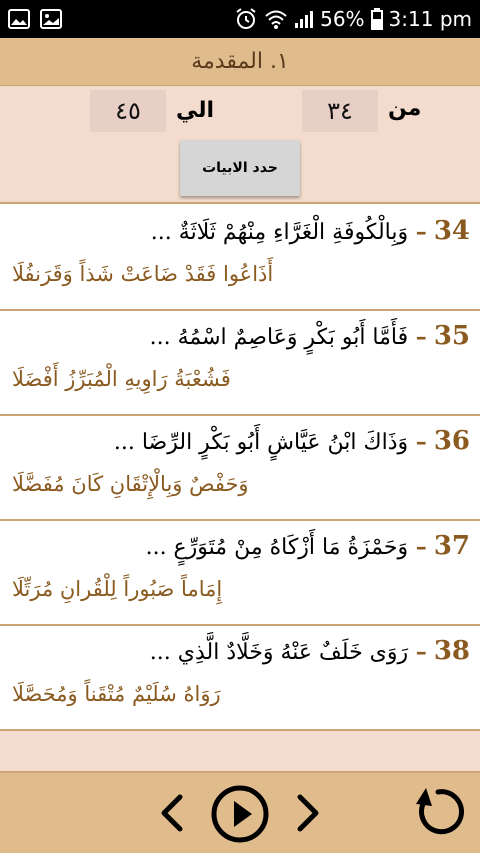 The width and height of the screenshot is (480, 853). I want to click on play-button, so click(240, 815).